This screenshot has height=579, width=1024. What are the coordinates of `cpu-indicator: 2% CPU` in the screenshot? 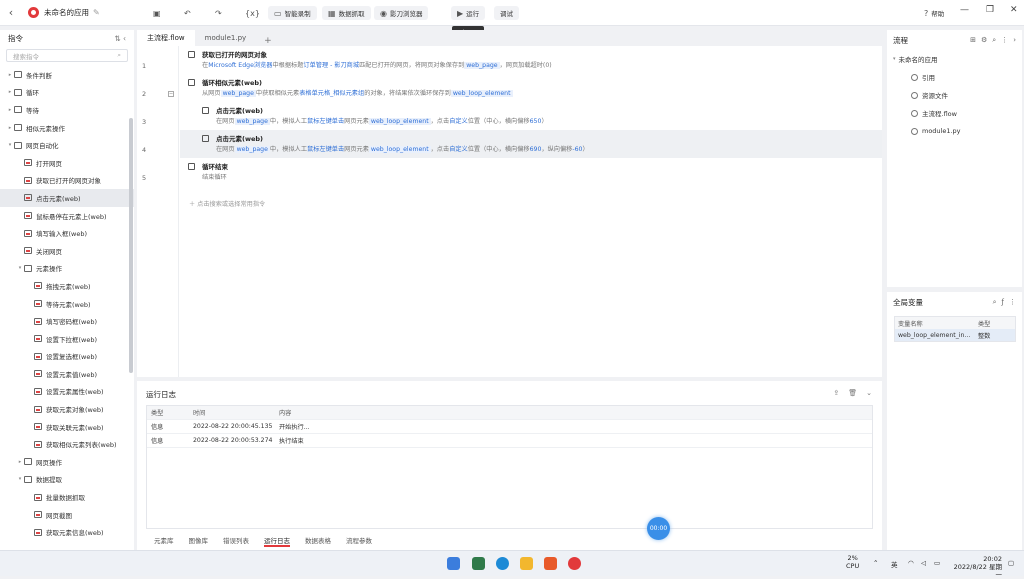 It's located at (852, 562).